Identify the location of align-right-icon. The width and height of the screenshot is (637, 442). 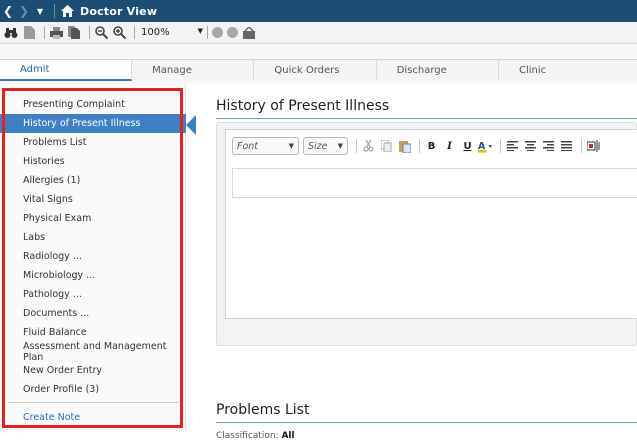
(548, 146).